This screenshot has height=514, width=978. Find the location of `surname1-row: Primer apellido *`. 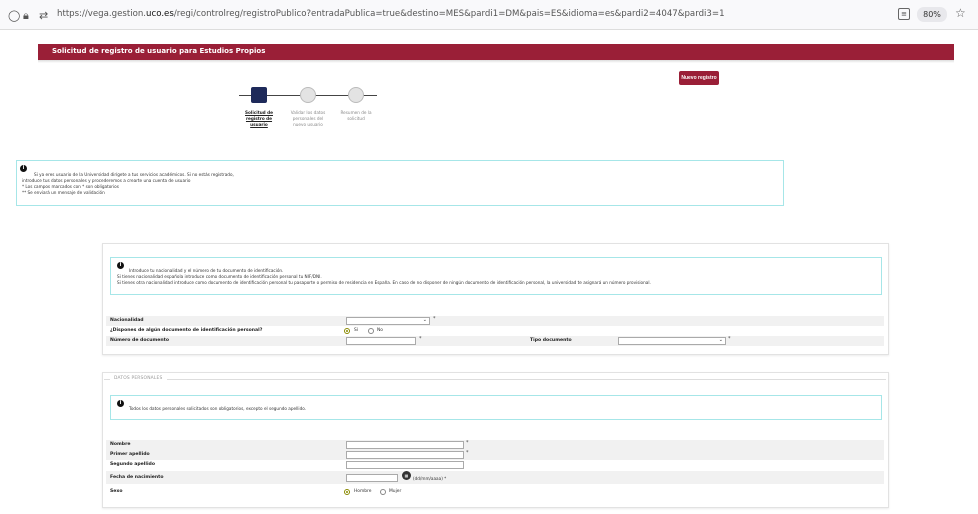

surname1-row: Primer apellido * is located at coordinates (495, 455).